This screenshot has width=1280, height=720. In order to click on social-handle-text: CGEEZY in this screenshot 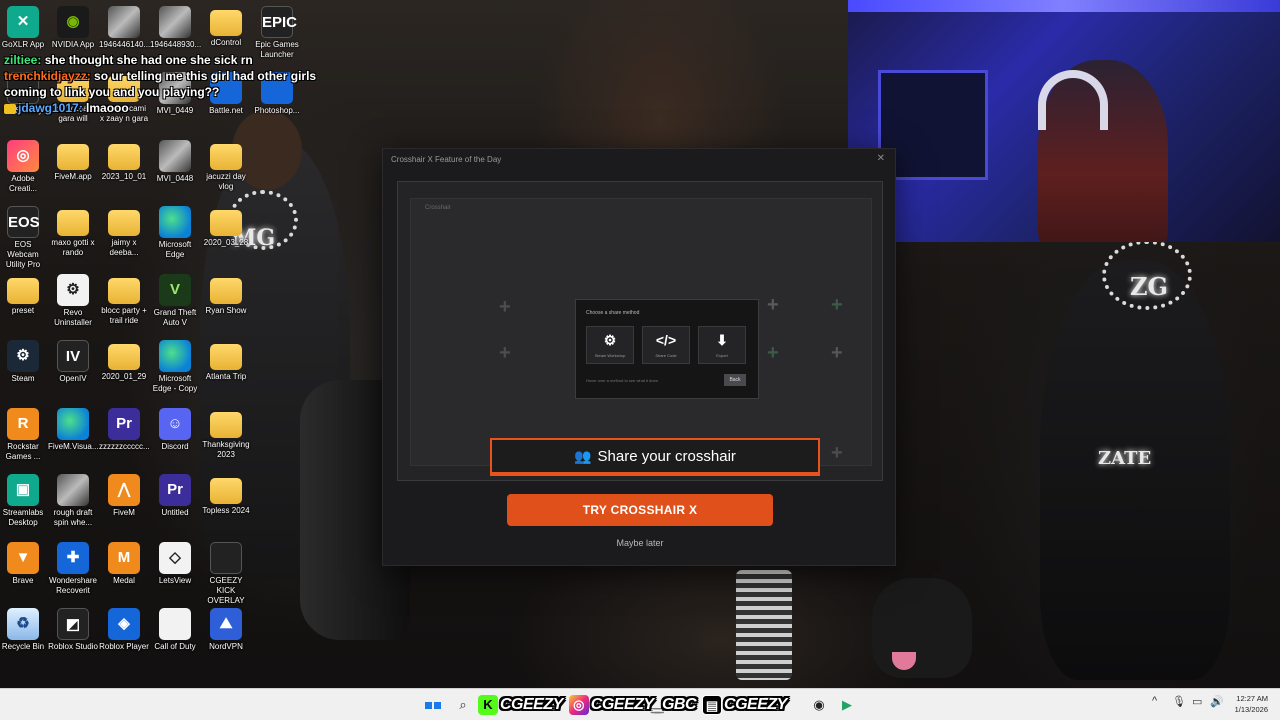, I will do `click(755, 704)`.